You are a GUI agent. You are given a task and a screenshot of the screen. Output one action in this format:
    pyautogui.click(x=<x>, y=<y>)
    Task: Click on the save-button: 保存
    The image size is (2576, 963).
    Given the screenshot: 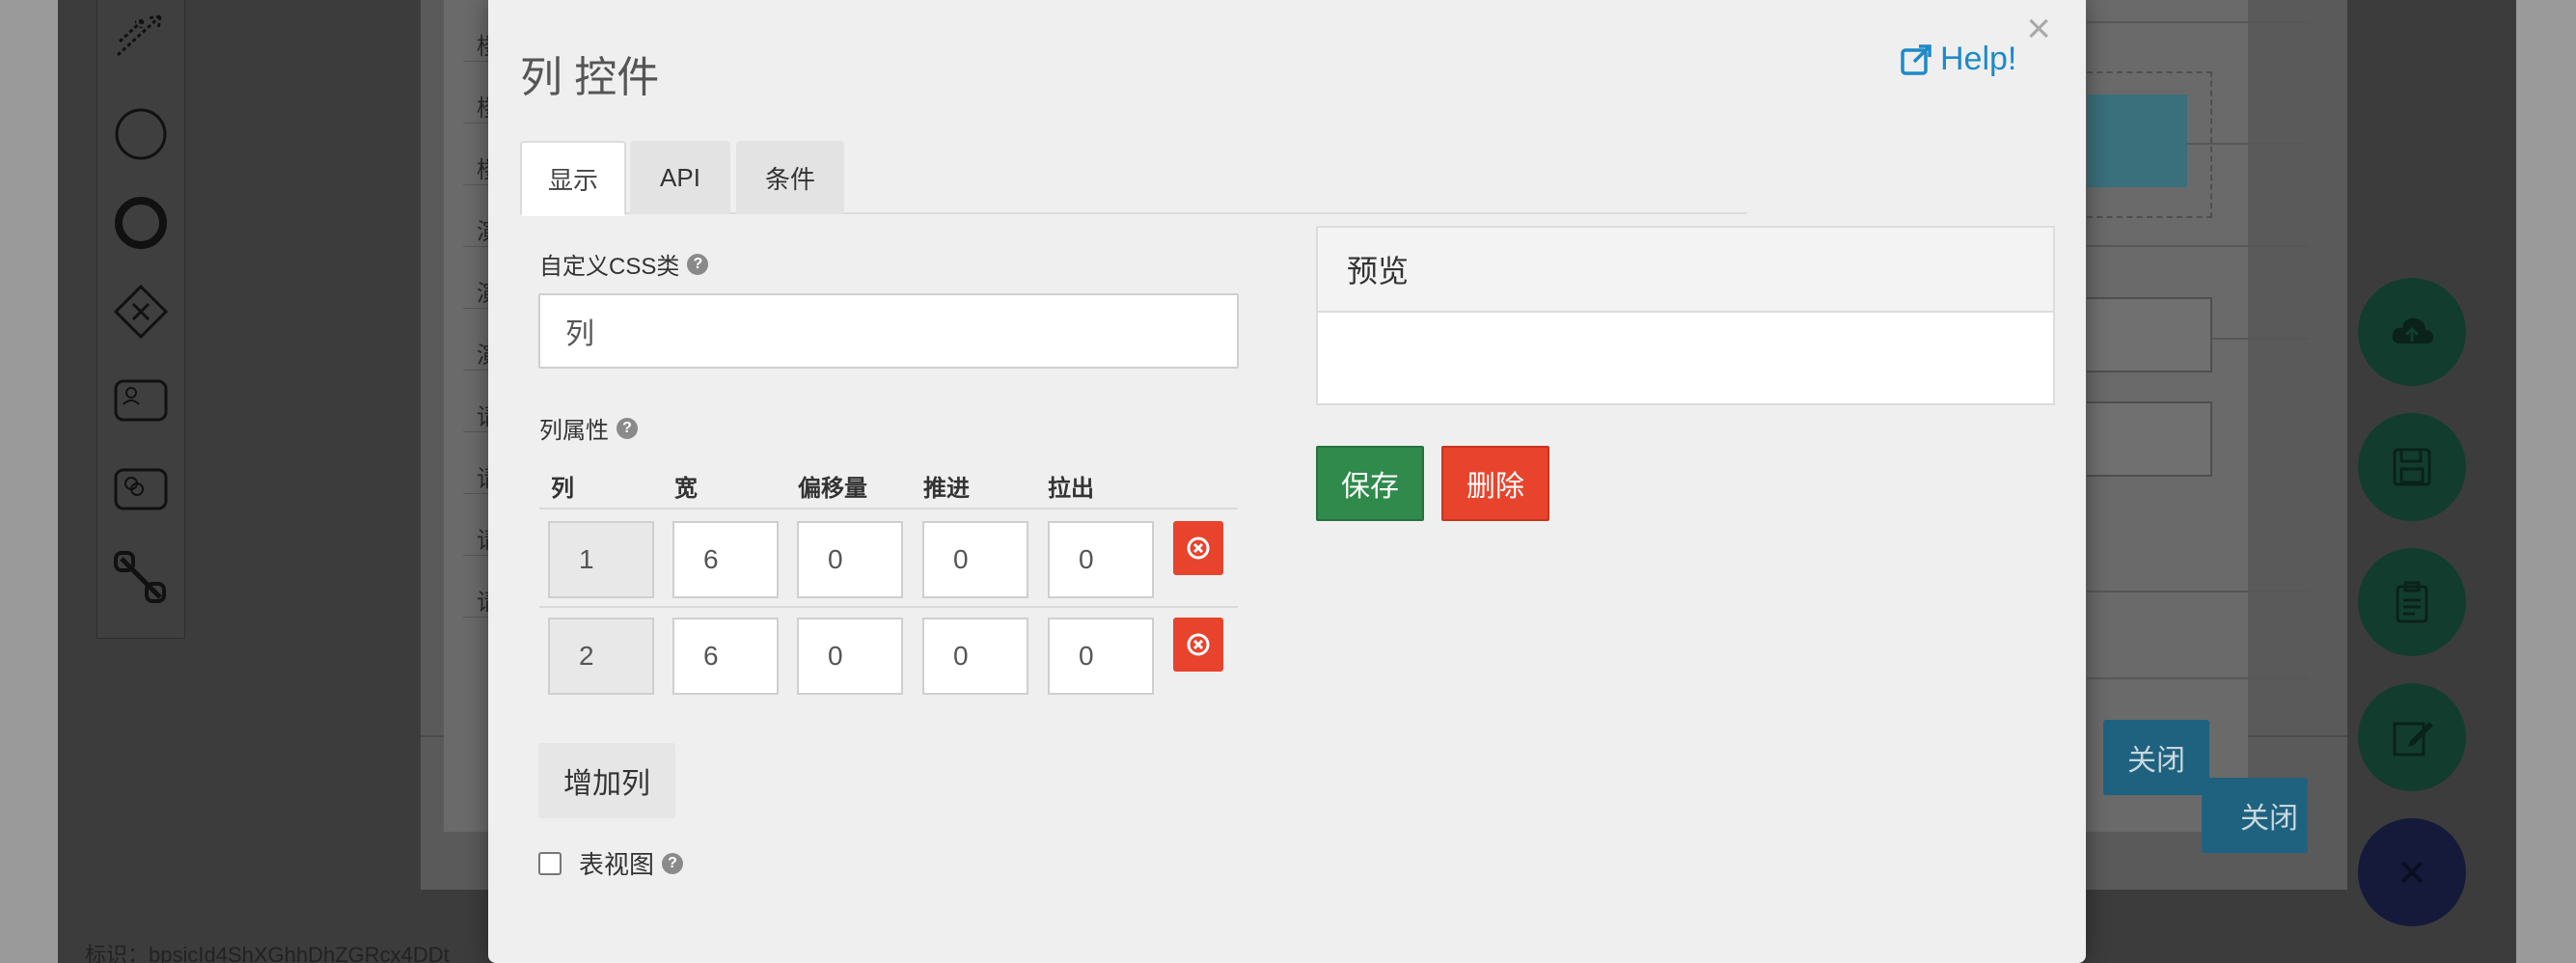 What is the action you would take?
    pyautogui.click(x=1370, y=483)
    